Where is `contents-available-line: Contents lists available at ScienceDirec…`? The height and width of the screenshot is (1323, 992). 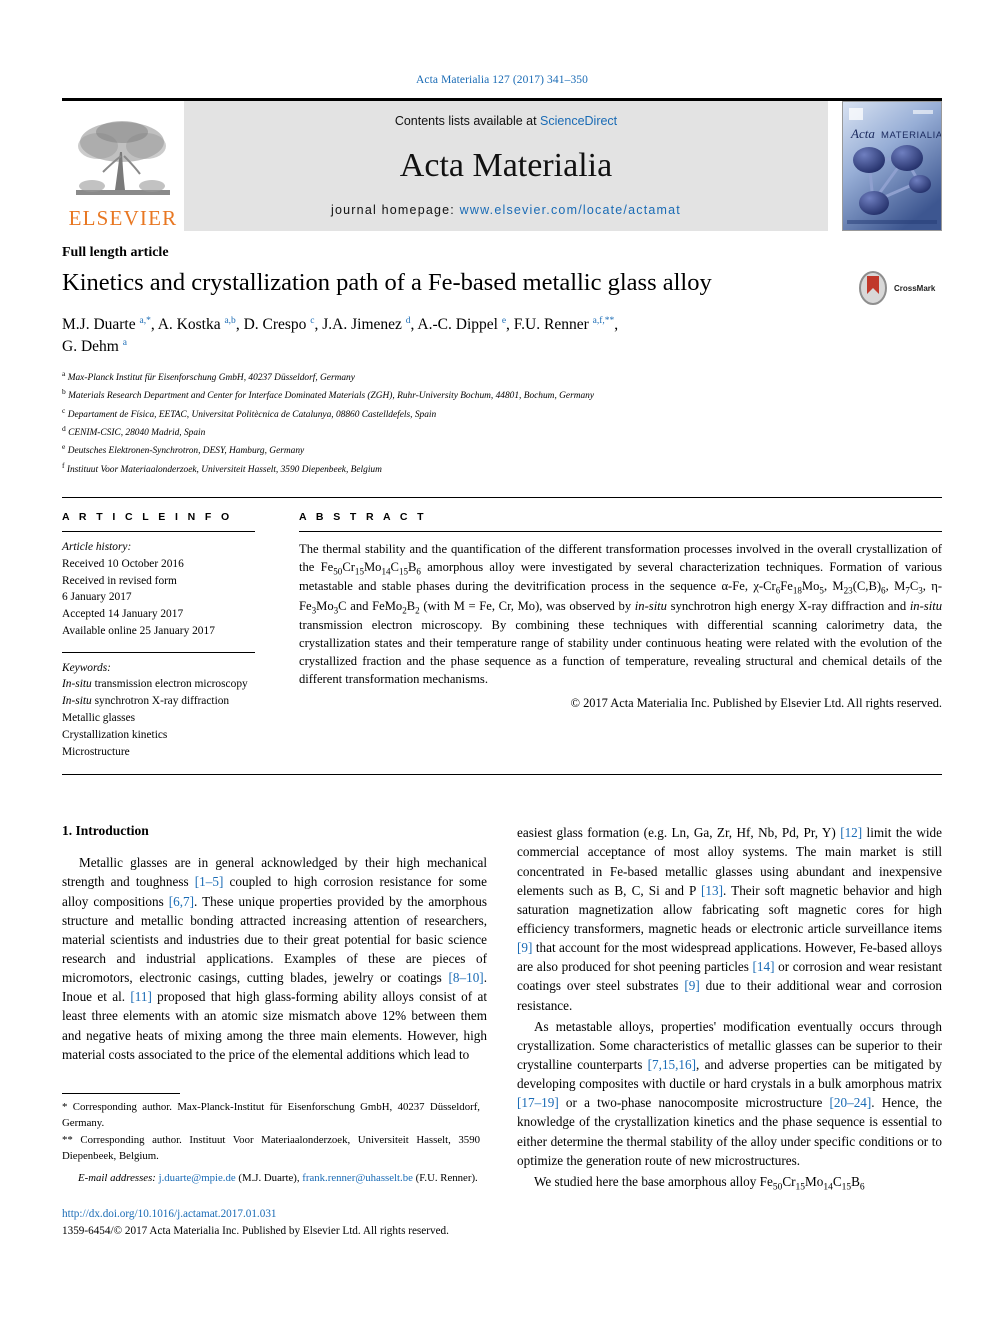 contents-available-line: Contents lists available at ScienceDirec… is located at coordinates (506, 121).